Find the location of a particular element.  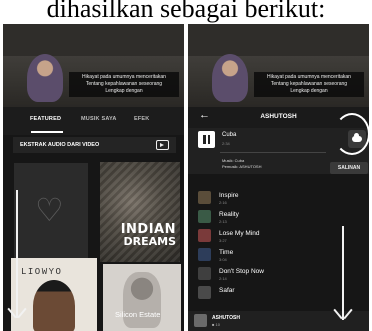

track-duration: 3:04 is located at coordinates (223, 259).